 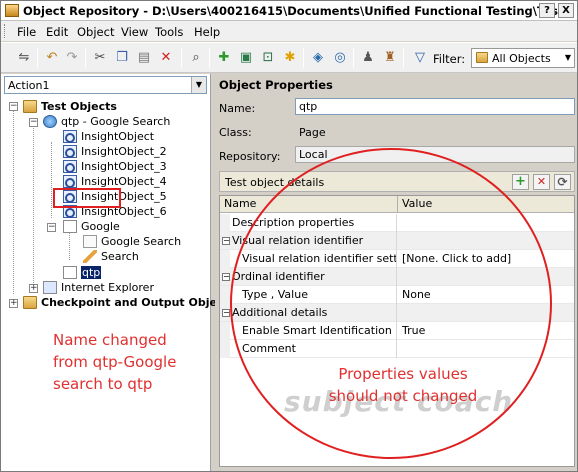 I want to click on highlight-box, so click(x=87, y=198).